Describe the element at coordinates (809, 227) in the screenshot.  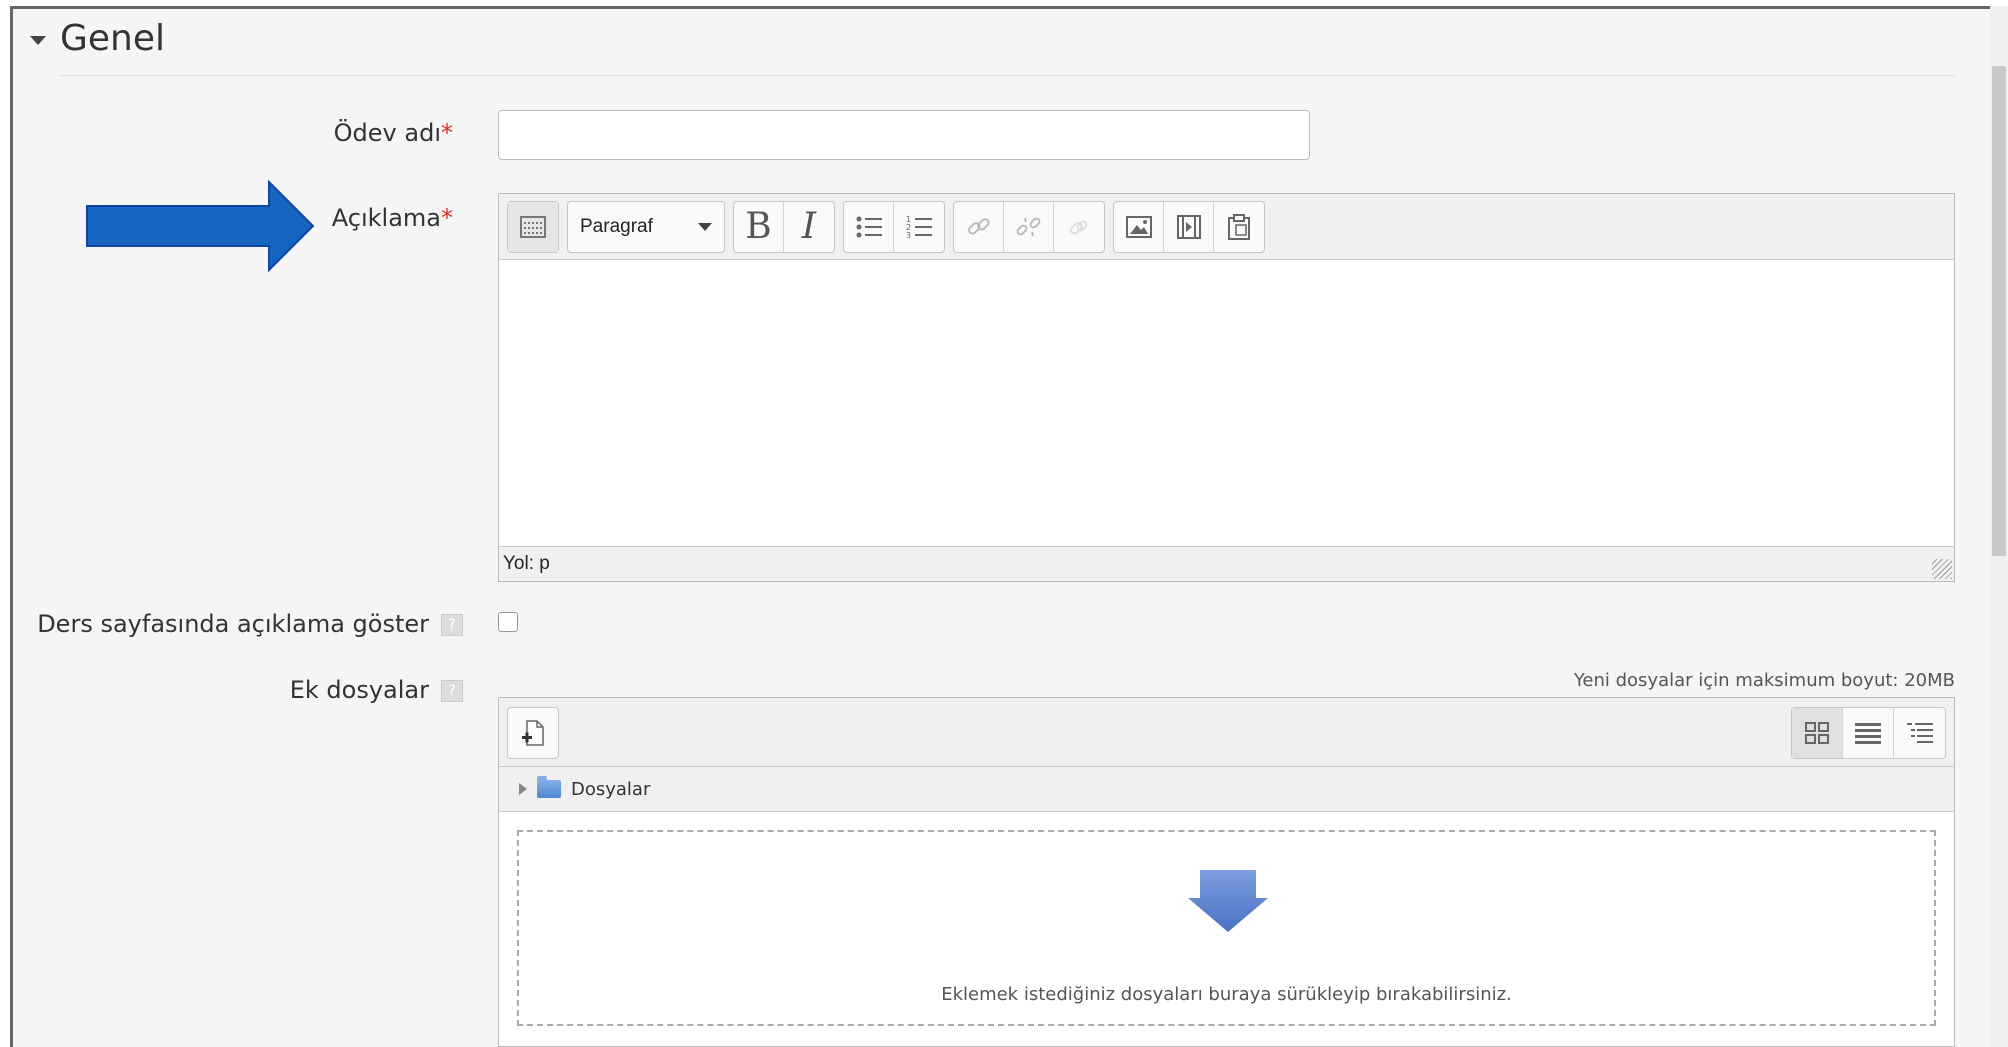
I see `italic-button: I` at that location.